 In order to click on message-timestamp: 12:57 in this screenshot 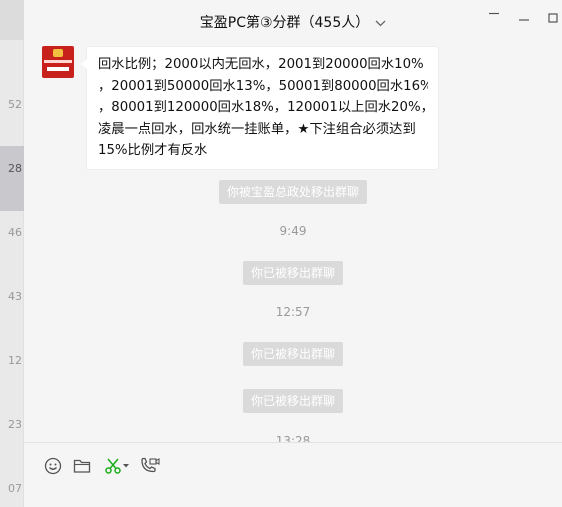, I will do `click(293, 312)`.